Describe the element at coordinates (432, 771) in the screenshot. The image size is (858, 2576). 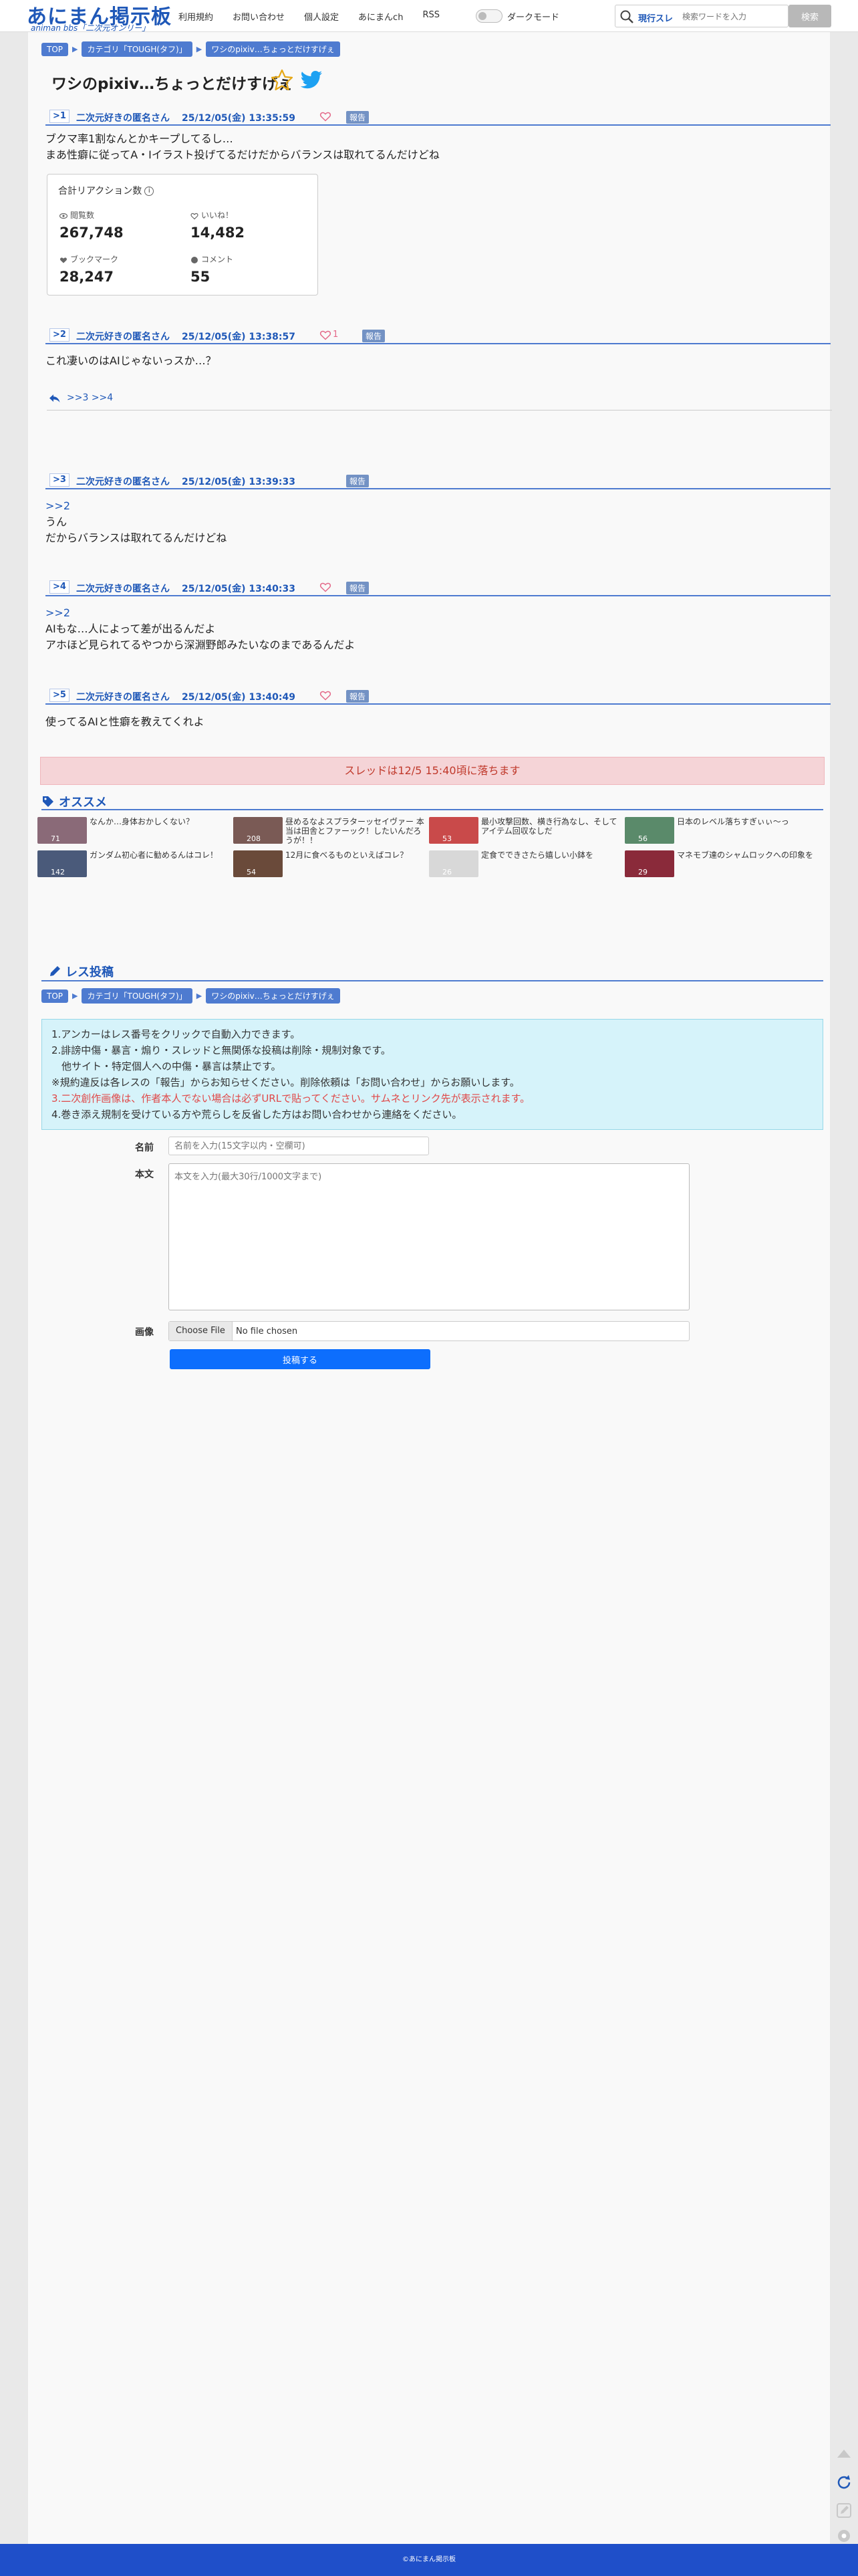
I see `thread-fall-notice: スレッドは12/5 15:40頃に落ちます` at that location.